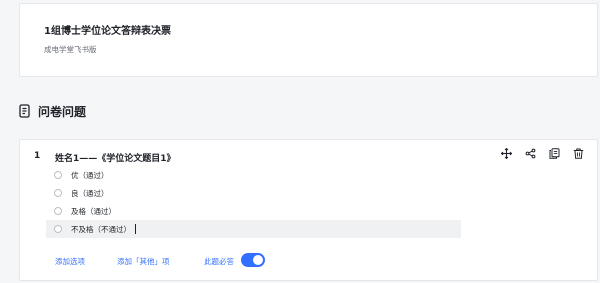  What do you see at coordinates (93, 211) in the screenshot?
I see `option-label: 及格（通过）` at bounding box center [93, 211].